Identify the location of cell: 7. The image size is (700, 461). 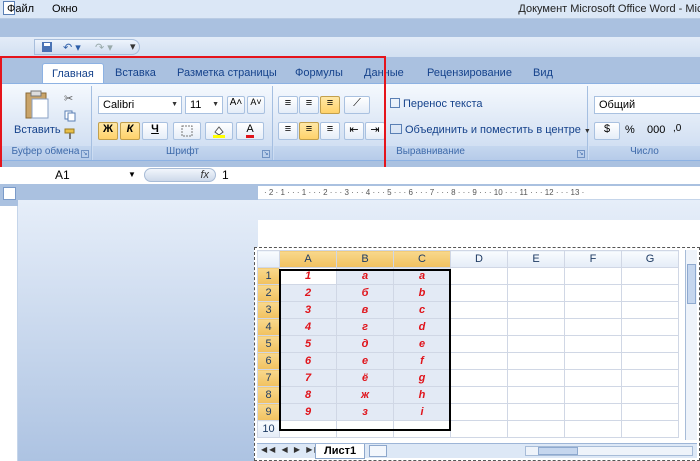
(308, 378).